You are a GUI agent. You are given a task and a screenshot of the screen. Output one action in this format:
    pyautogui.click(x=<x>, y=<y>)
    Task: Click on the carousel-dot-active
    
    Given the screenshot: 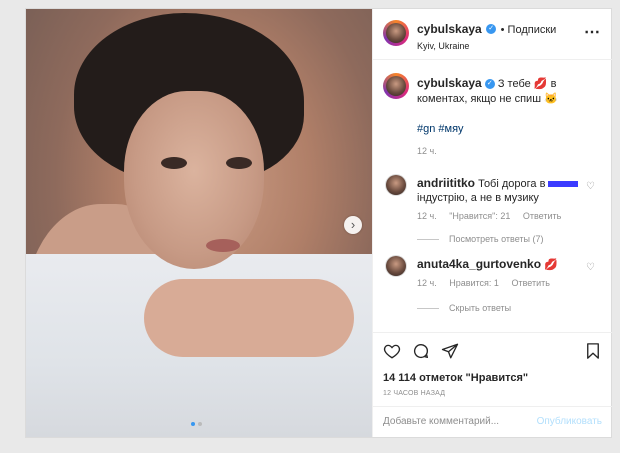 What is the action you would take?
    pyautogui.click(x=193, y=424)
    